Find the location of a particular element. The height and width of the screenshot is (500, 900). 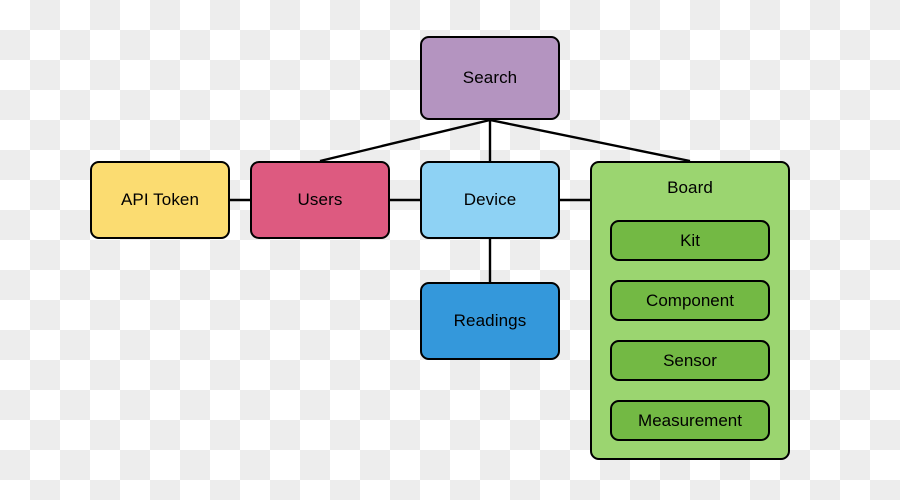

node-component-label: Component is located at coordinates (690, 300).